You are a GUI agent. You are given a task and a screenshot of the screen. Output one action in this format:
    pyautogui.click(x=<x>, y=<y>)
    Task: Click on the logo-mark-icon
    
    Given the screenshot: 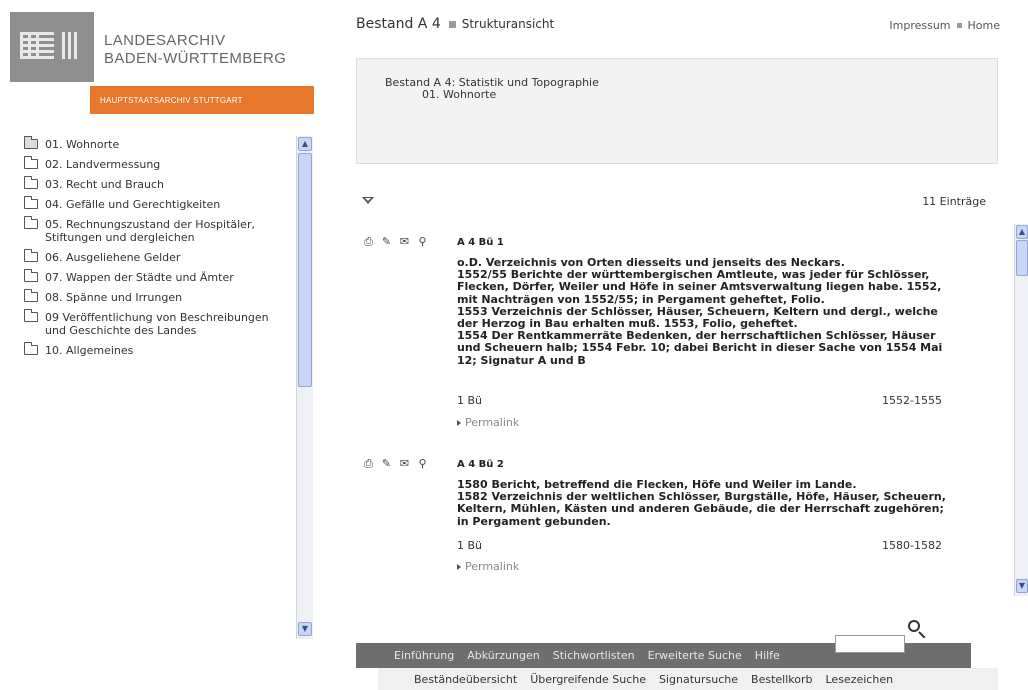 What is the action you would take?
    pyautogui.click(x=52, y=47)
    